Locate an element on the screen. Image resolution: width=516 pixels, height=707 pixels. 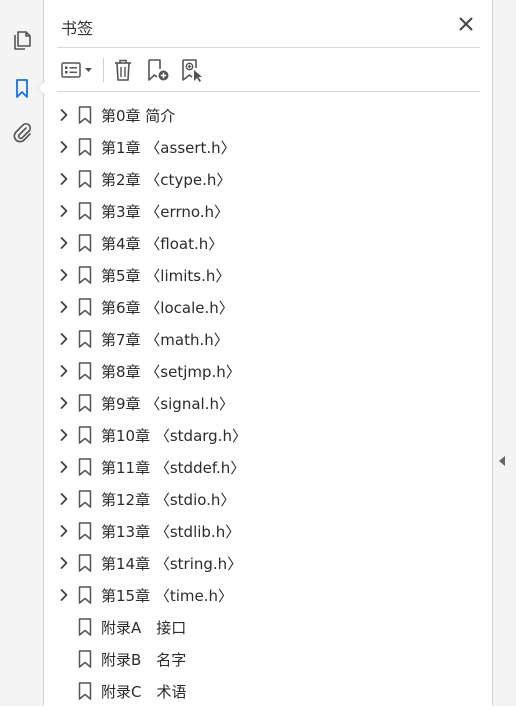
bookmark-label: 第0章 简介 is located at coordinates (138, 116).